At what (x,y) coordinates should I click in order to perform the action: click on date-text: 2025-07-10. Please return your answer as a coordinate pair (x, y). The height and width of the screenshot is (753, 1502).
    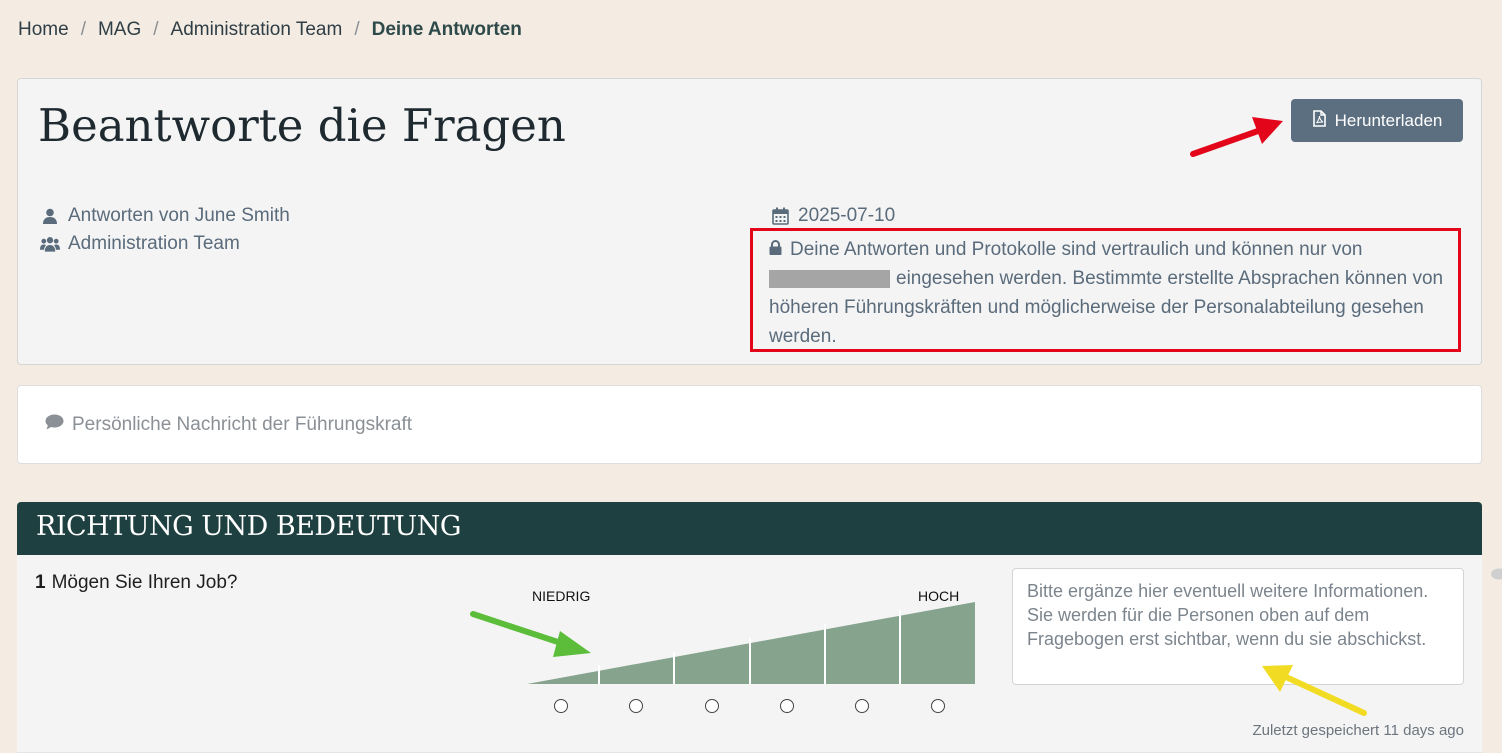
    Looking at the image, I should click on (847, 215).